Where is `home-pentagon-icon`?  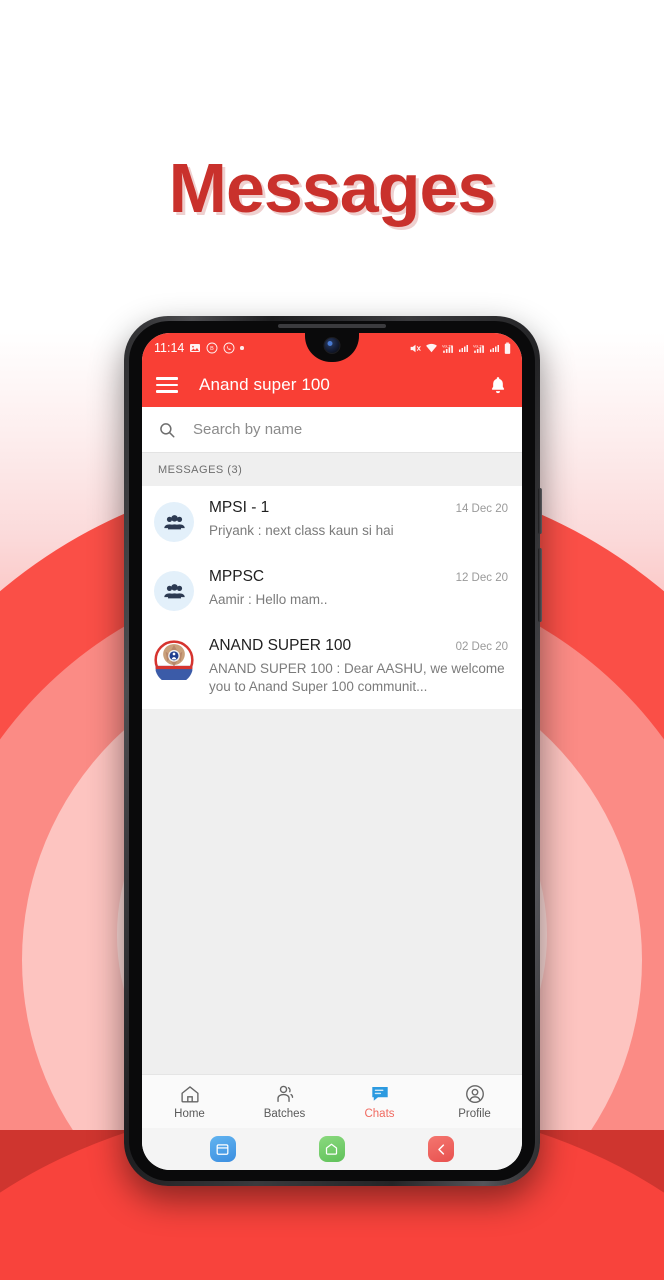 home-pentagon-icon is located at coordinates (332, 1149).